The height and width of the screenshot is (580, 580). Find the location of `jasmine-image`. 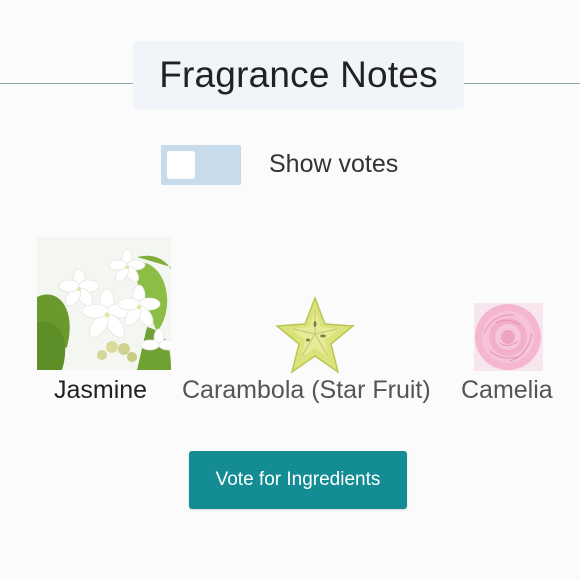

jasmine-image is located at coordinates (104, 303).